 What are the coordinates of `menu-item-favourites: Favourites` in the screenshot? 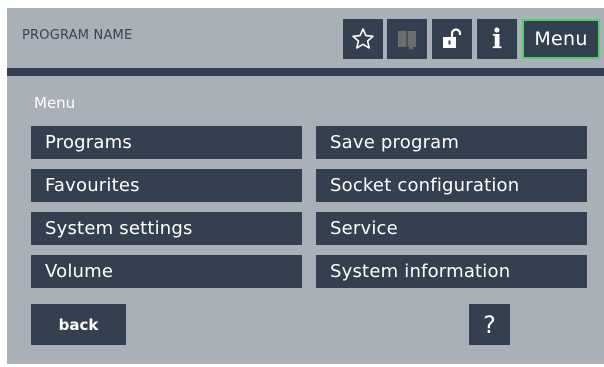 It's located at (166, 185).